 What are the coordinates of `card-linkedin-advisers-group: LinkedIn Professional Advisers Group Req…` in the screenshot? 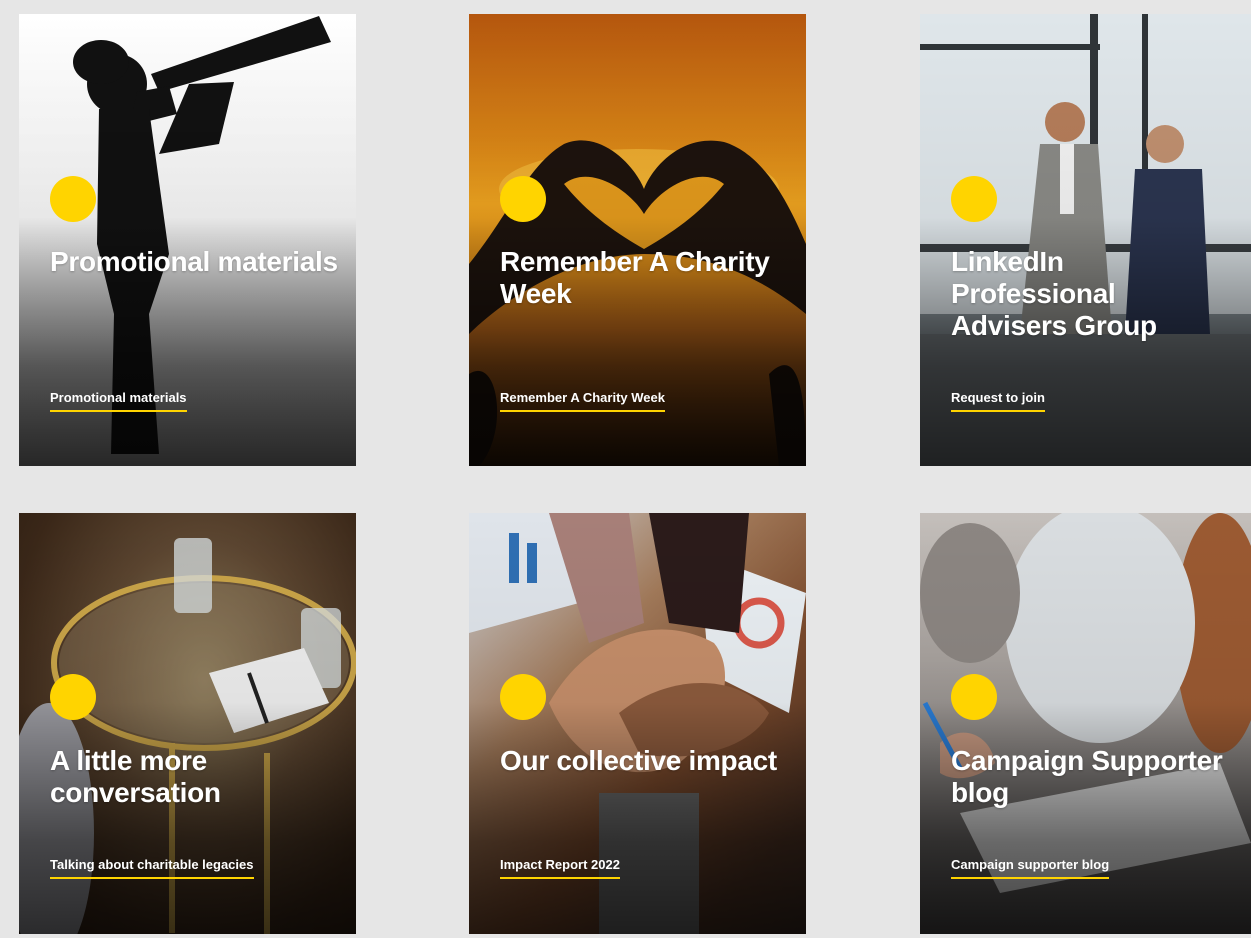 It's located at (1085, 240).